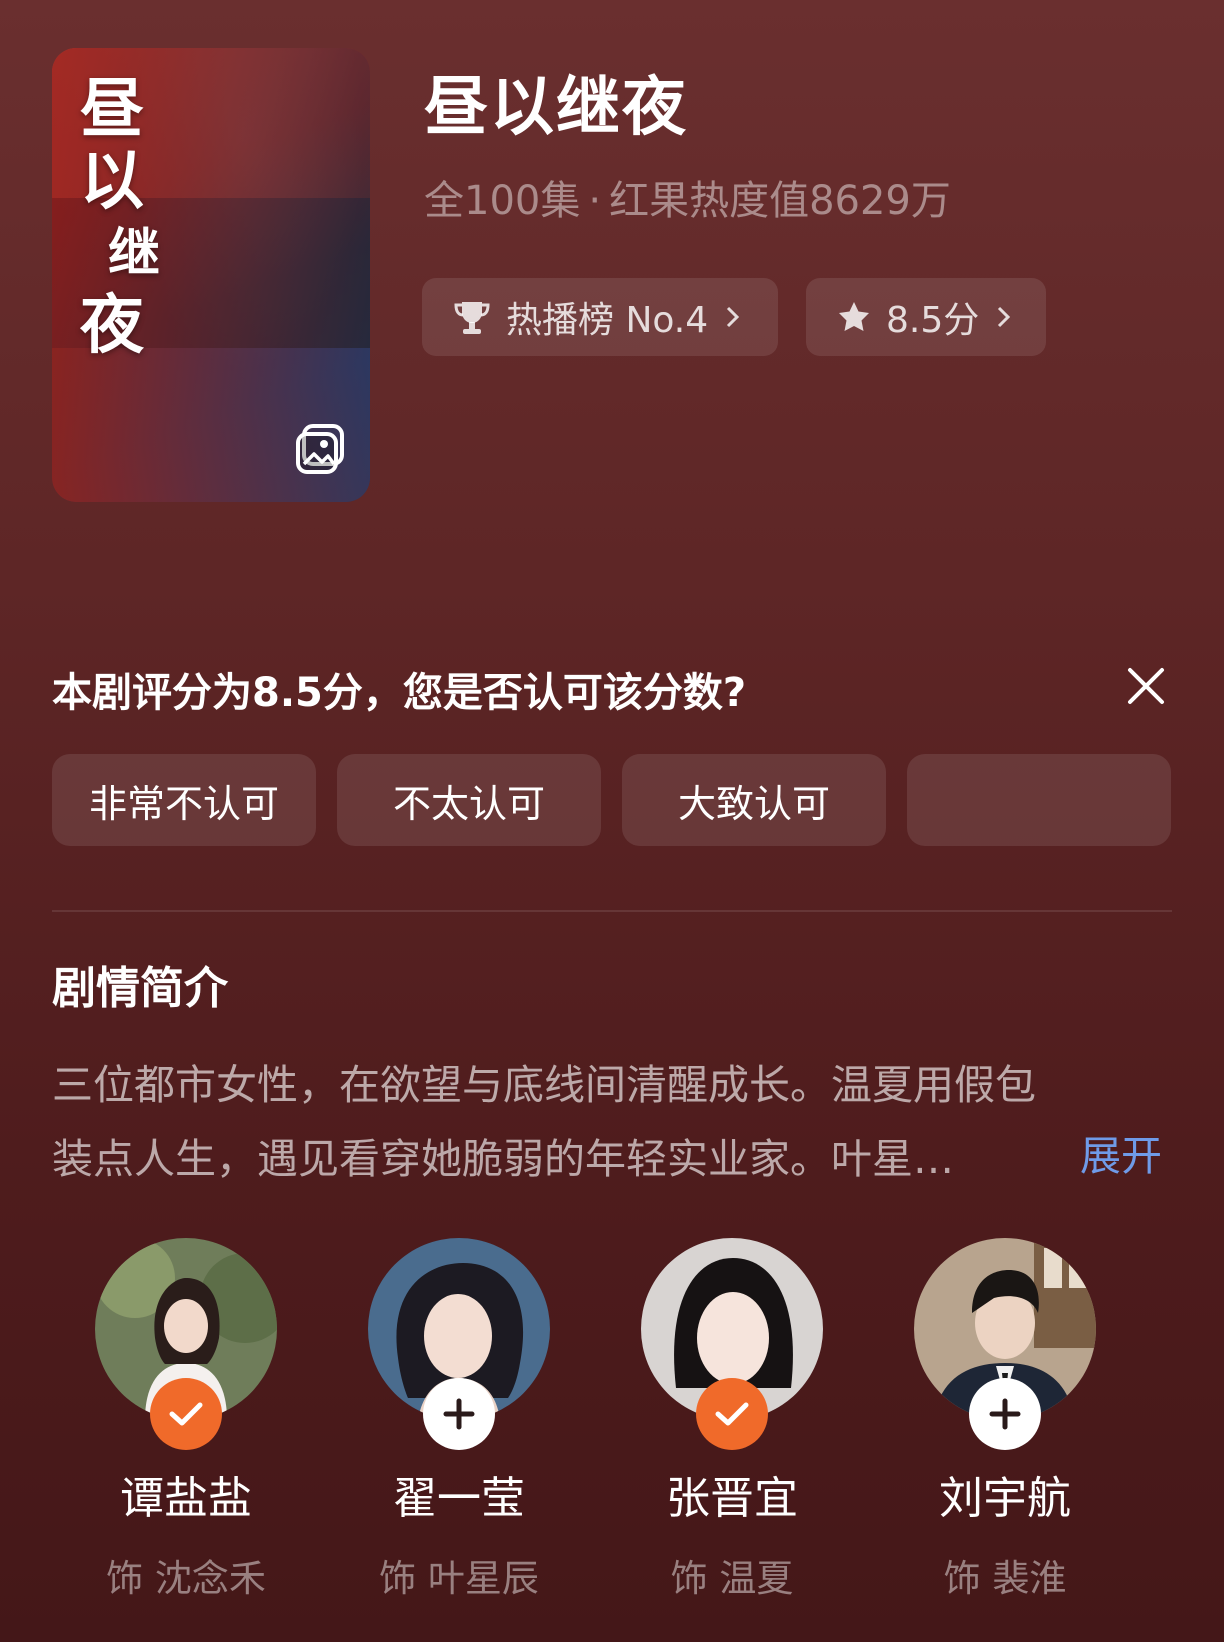 The width and height of the screenshot is (1224, 1642). I want to click on cast-role: 饰 叶星辰, so click(459, 1578).